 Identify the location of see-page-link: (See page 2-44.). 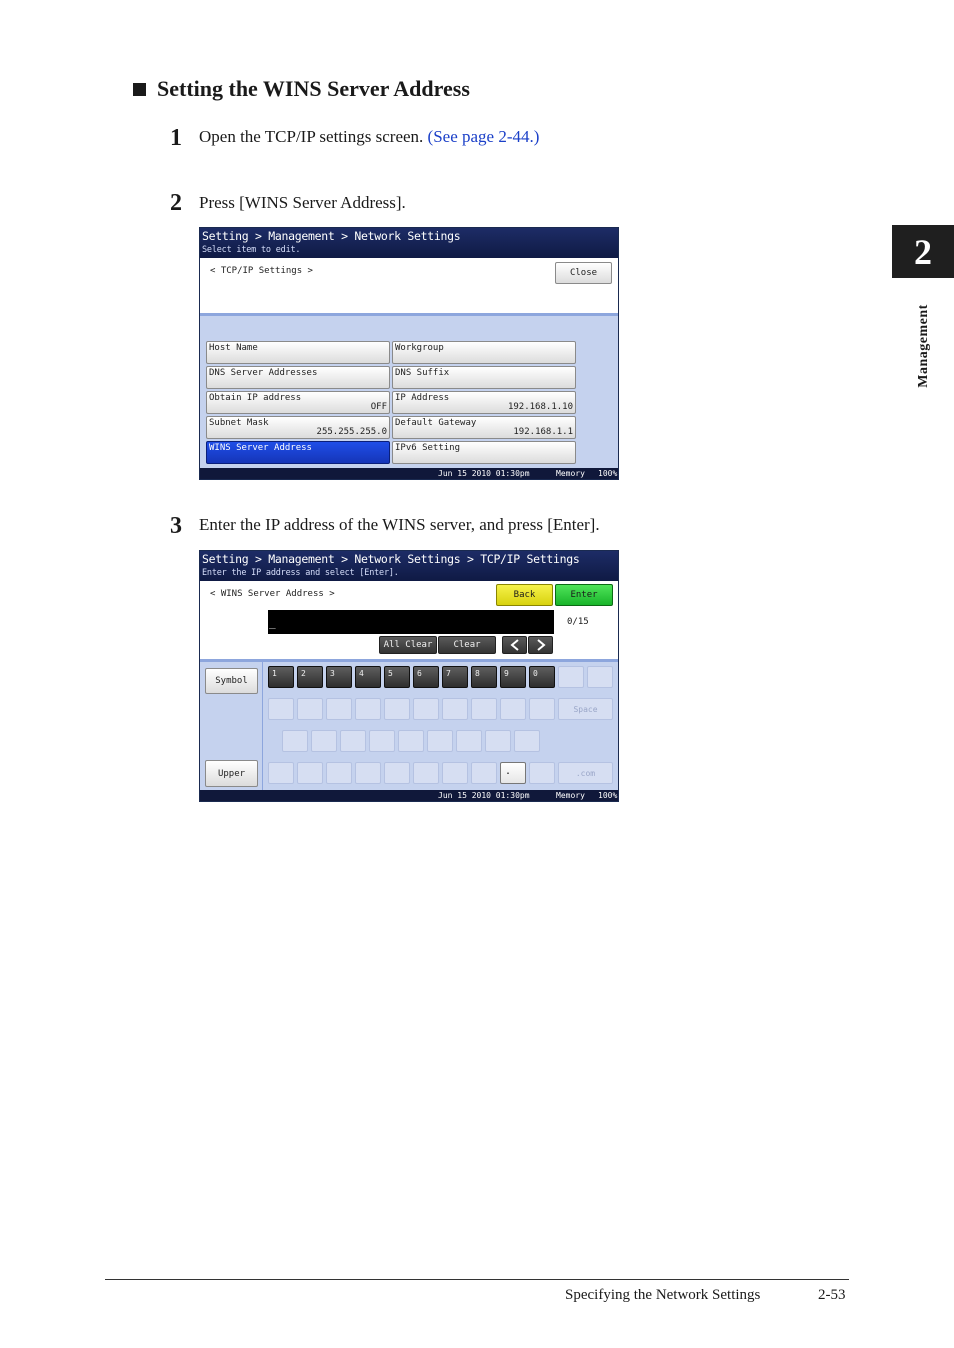
(484, 136).